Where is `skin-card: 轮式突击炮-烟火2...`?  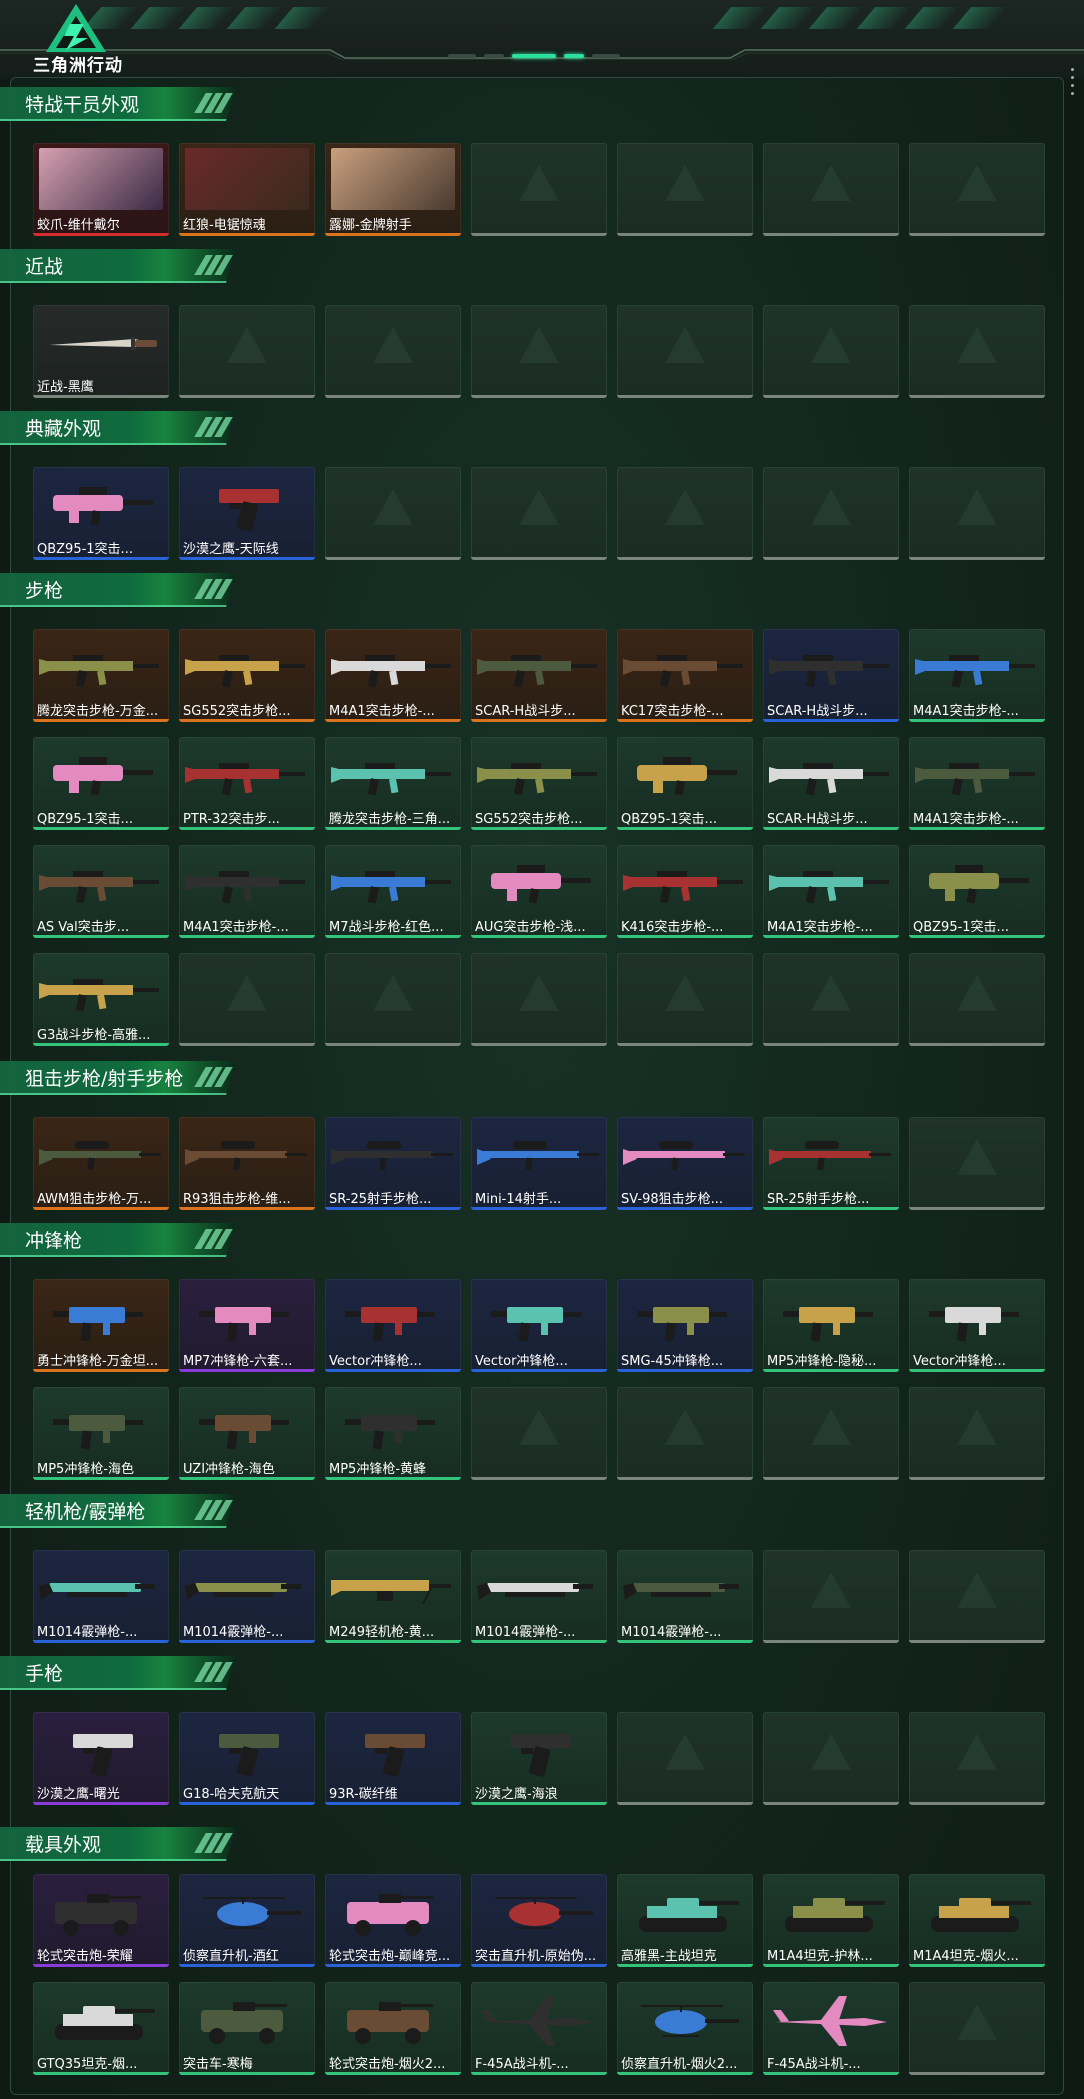
skin-card: 轮式突击炮-烟火2... is located at coordinates (393, 2028).